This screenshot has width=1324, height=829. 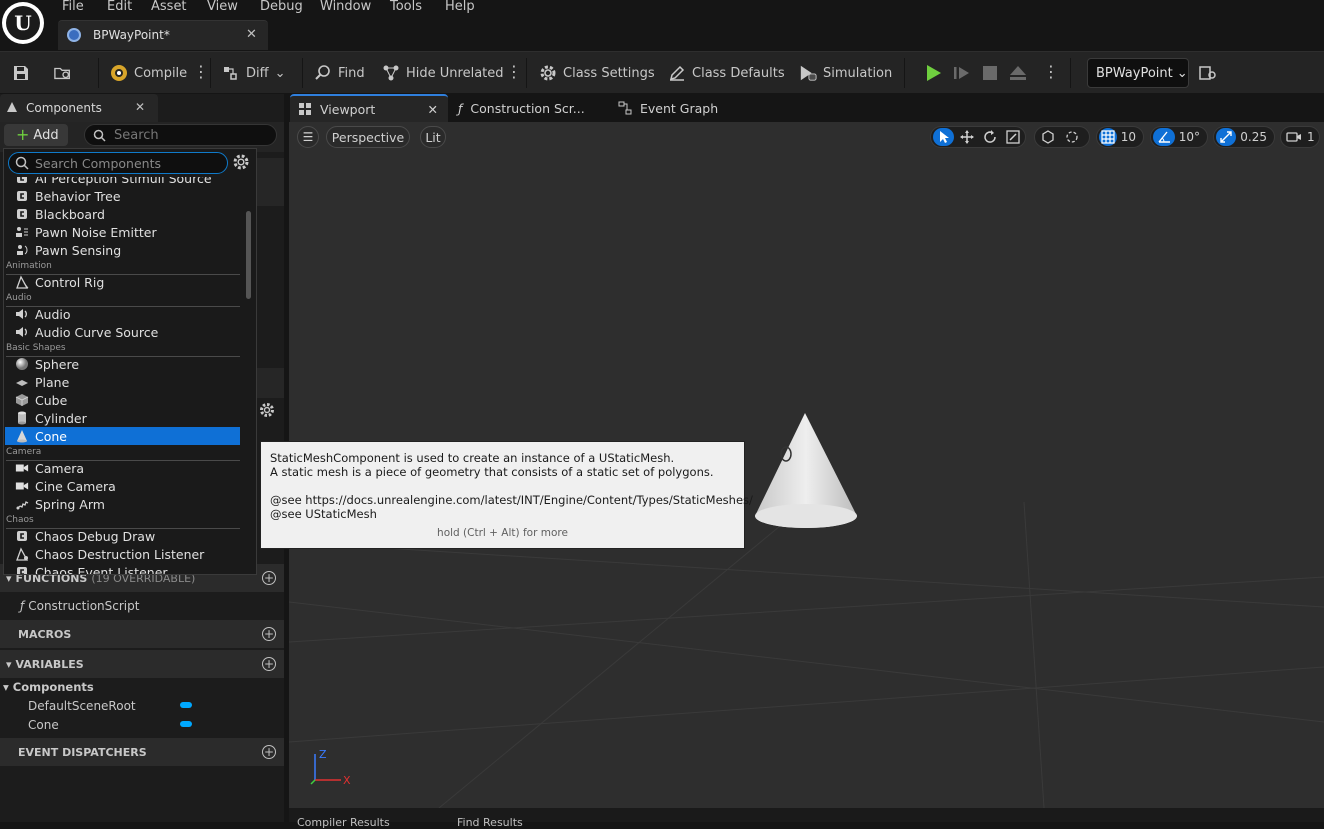 I want to click on list-item: Cine Camera, so click(x=122, y=486).